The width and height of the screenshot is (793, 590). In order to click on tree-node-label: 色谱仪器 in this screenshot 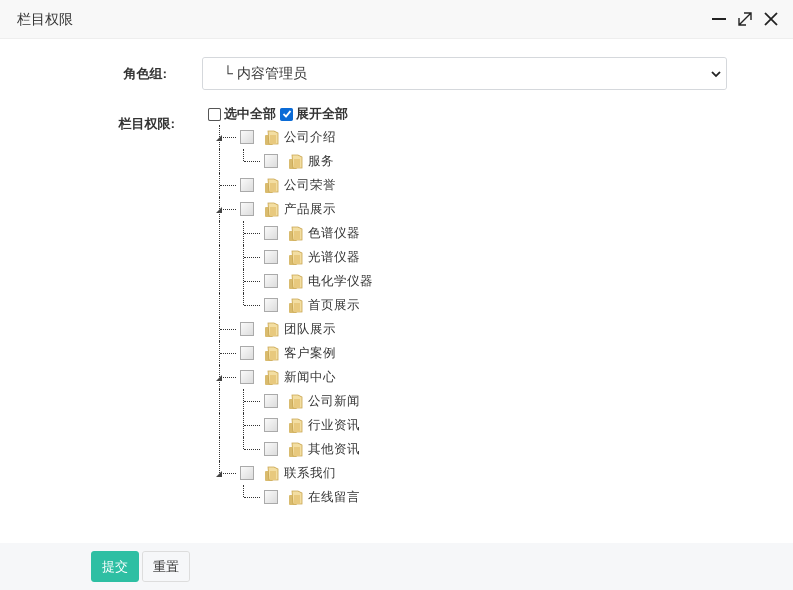, I will do `click(334, 233)`.